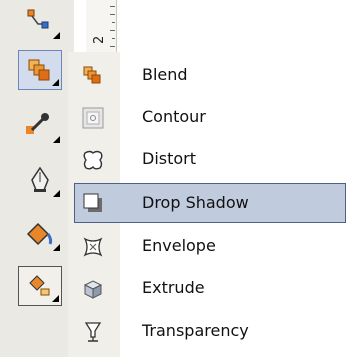 The image size is (347, 357). I want to click on menu-item-label: Drop Shadow, so click(195, 202).